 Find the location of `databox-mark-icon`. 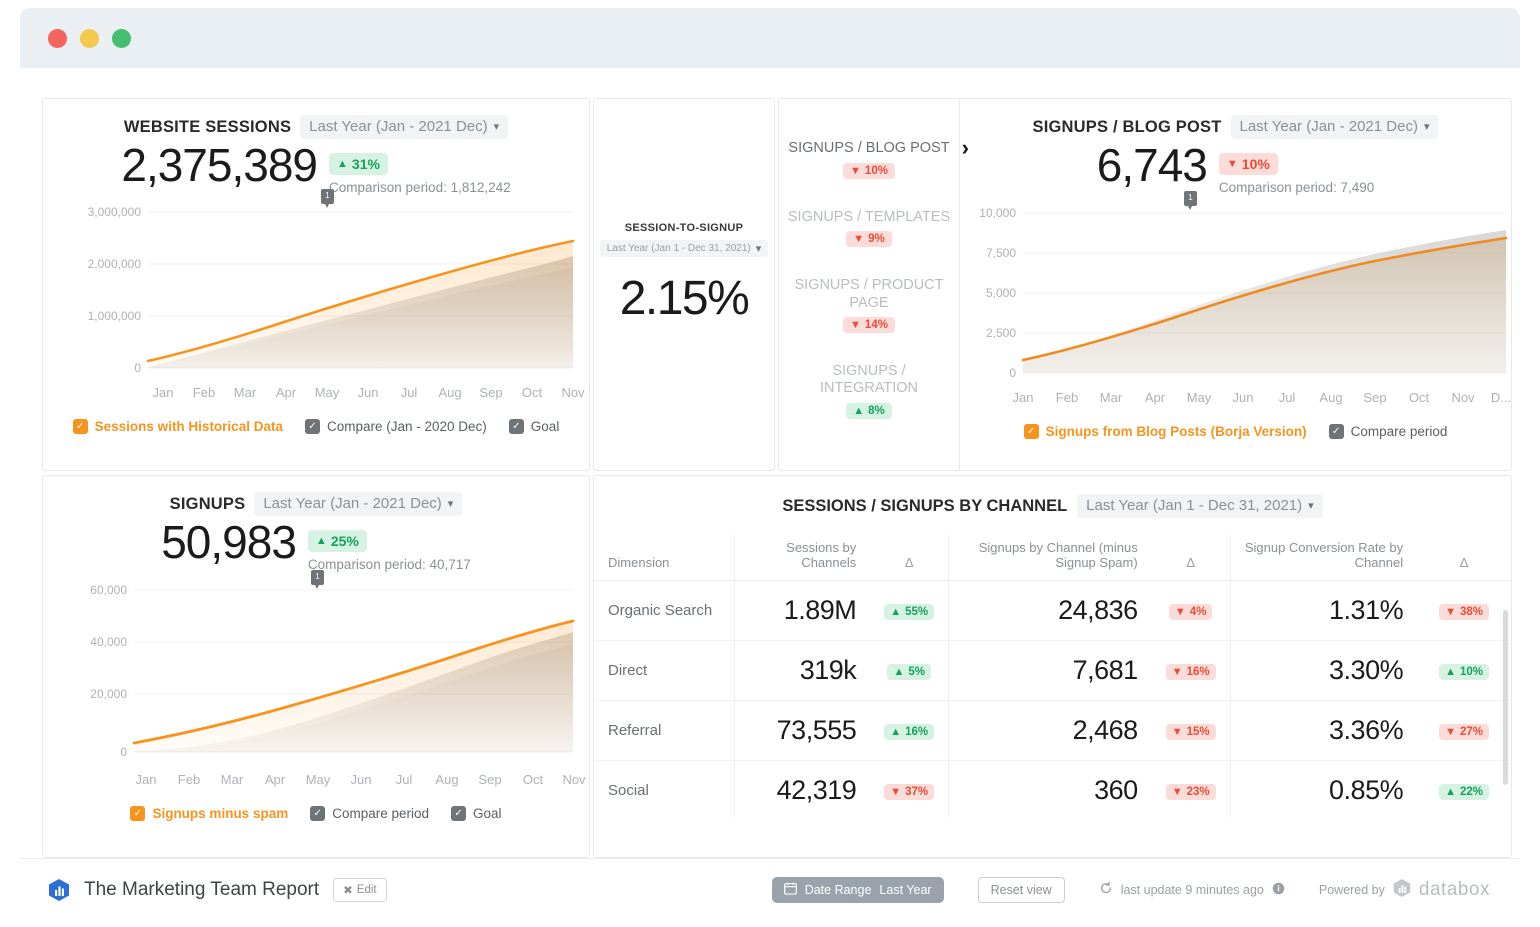

databox-mark-icon is located at coordinates (1402, 889).